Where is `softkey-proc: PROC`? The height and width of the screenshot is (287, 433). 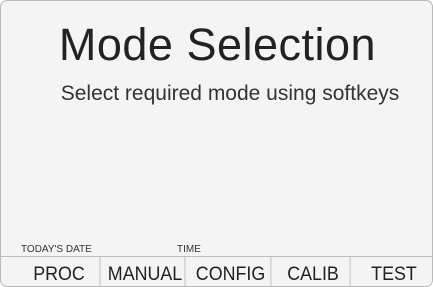
softkey-proc: PROC is located at coordinates (60, 271).